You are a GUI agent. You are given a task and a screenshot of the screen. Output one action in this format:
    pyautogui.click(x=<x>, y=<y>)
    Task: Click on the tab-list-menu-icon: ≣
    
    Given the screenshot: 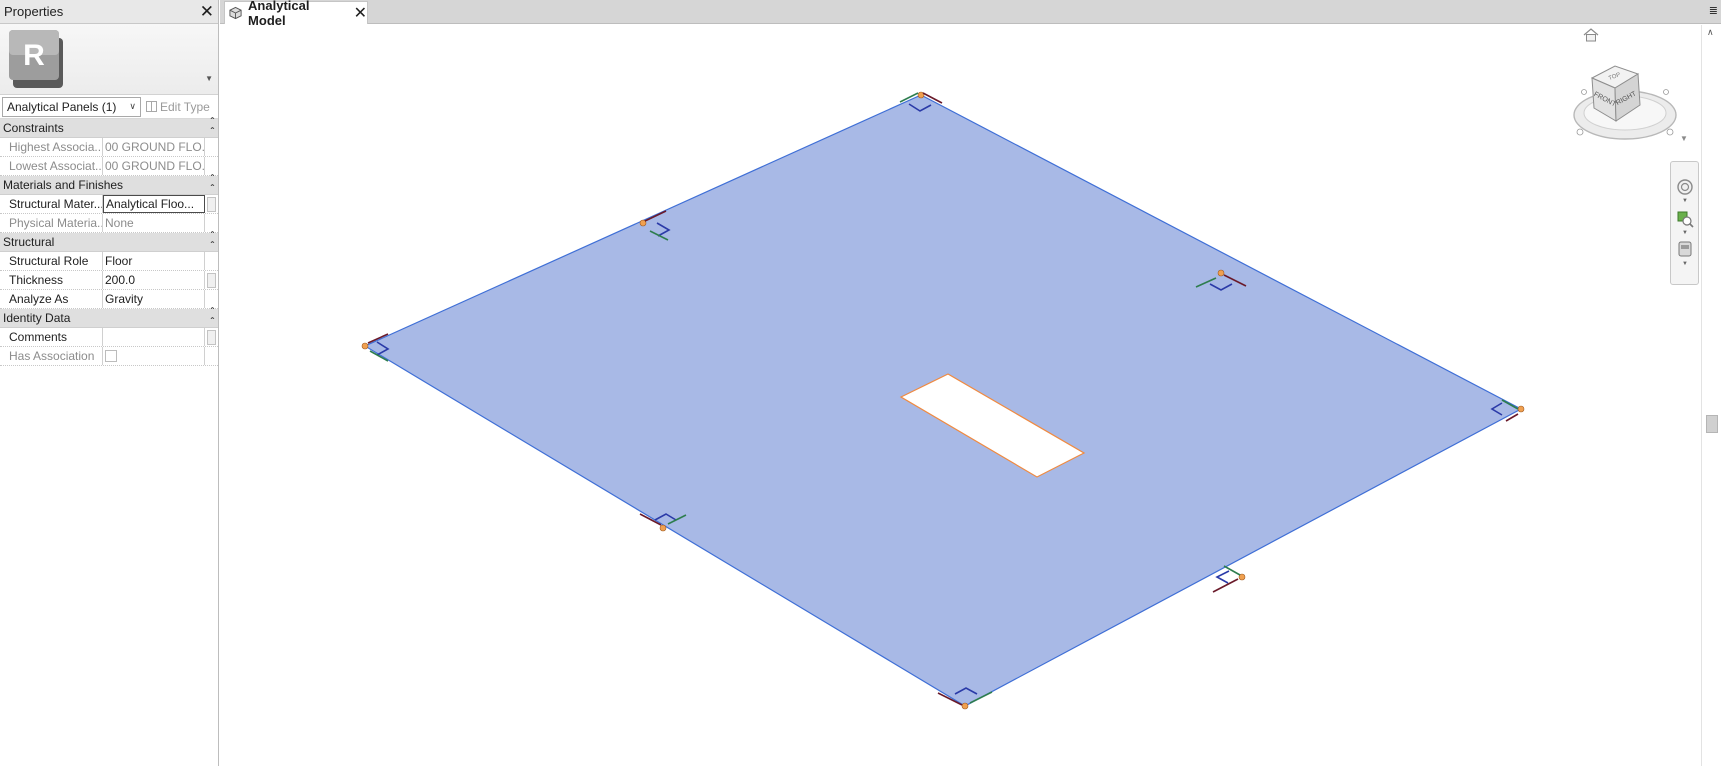 What is the action you would take?
    pyautogui.click(x=1713, y=10)
    